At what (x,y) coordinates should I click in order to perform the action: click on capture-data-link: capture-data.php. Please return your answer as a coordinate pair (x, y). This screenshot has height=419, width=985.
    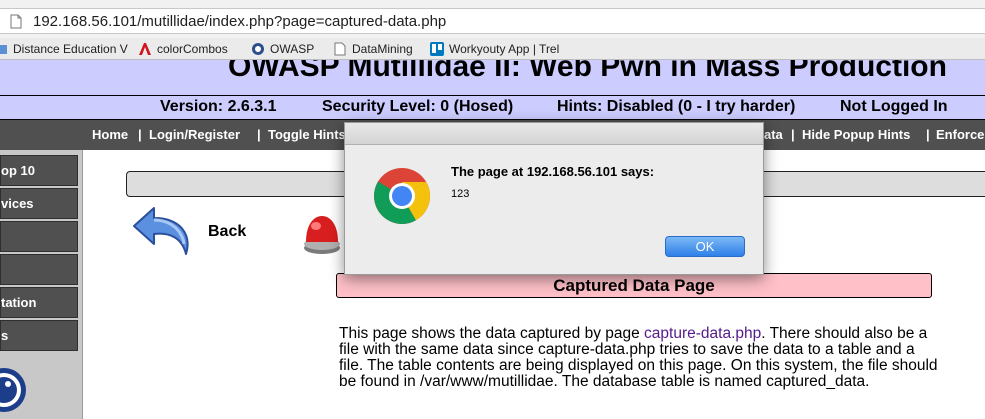
    Looking at the image, I should click on (702, 333).